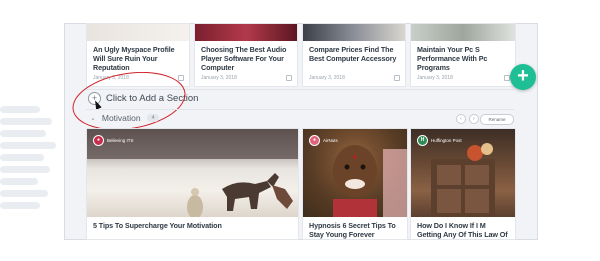 The height and width of the screenshot is (261, 600). I want to click on section-divider, so click(300, 109).